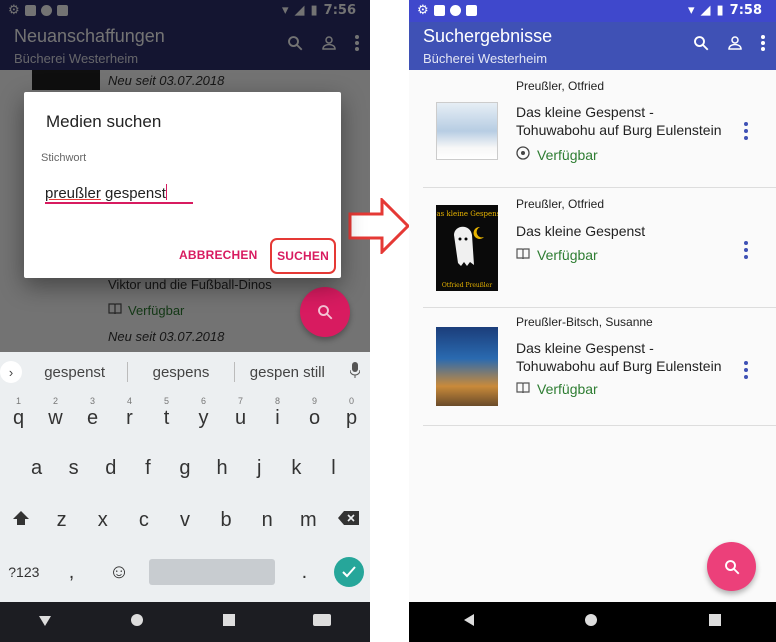 This screenshot has width=776, height=642. What do you see at coordinates (66, 80) in the screenshot?
I see `book-cover` at bounding box center [66, 80].